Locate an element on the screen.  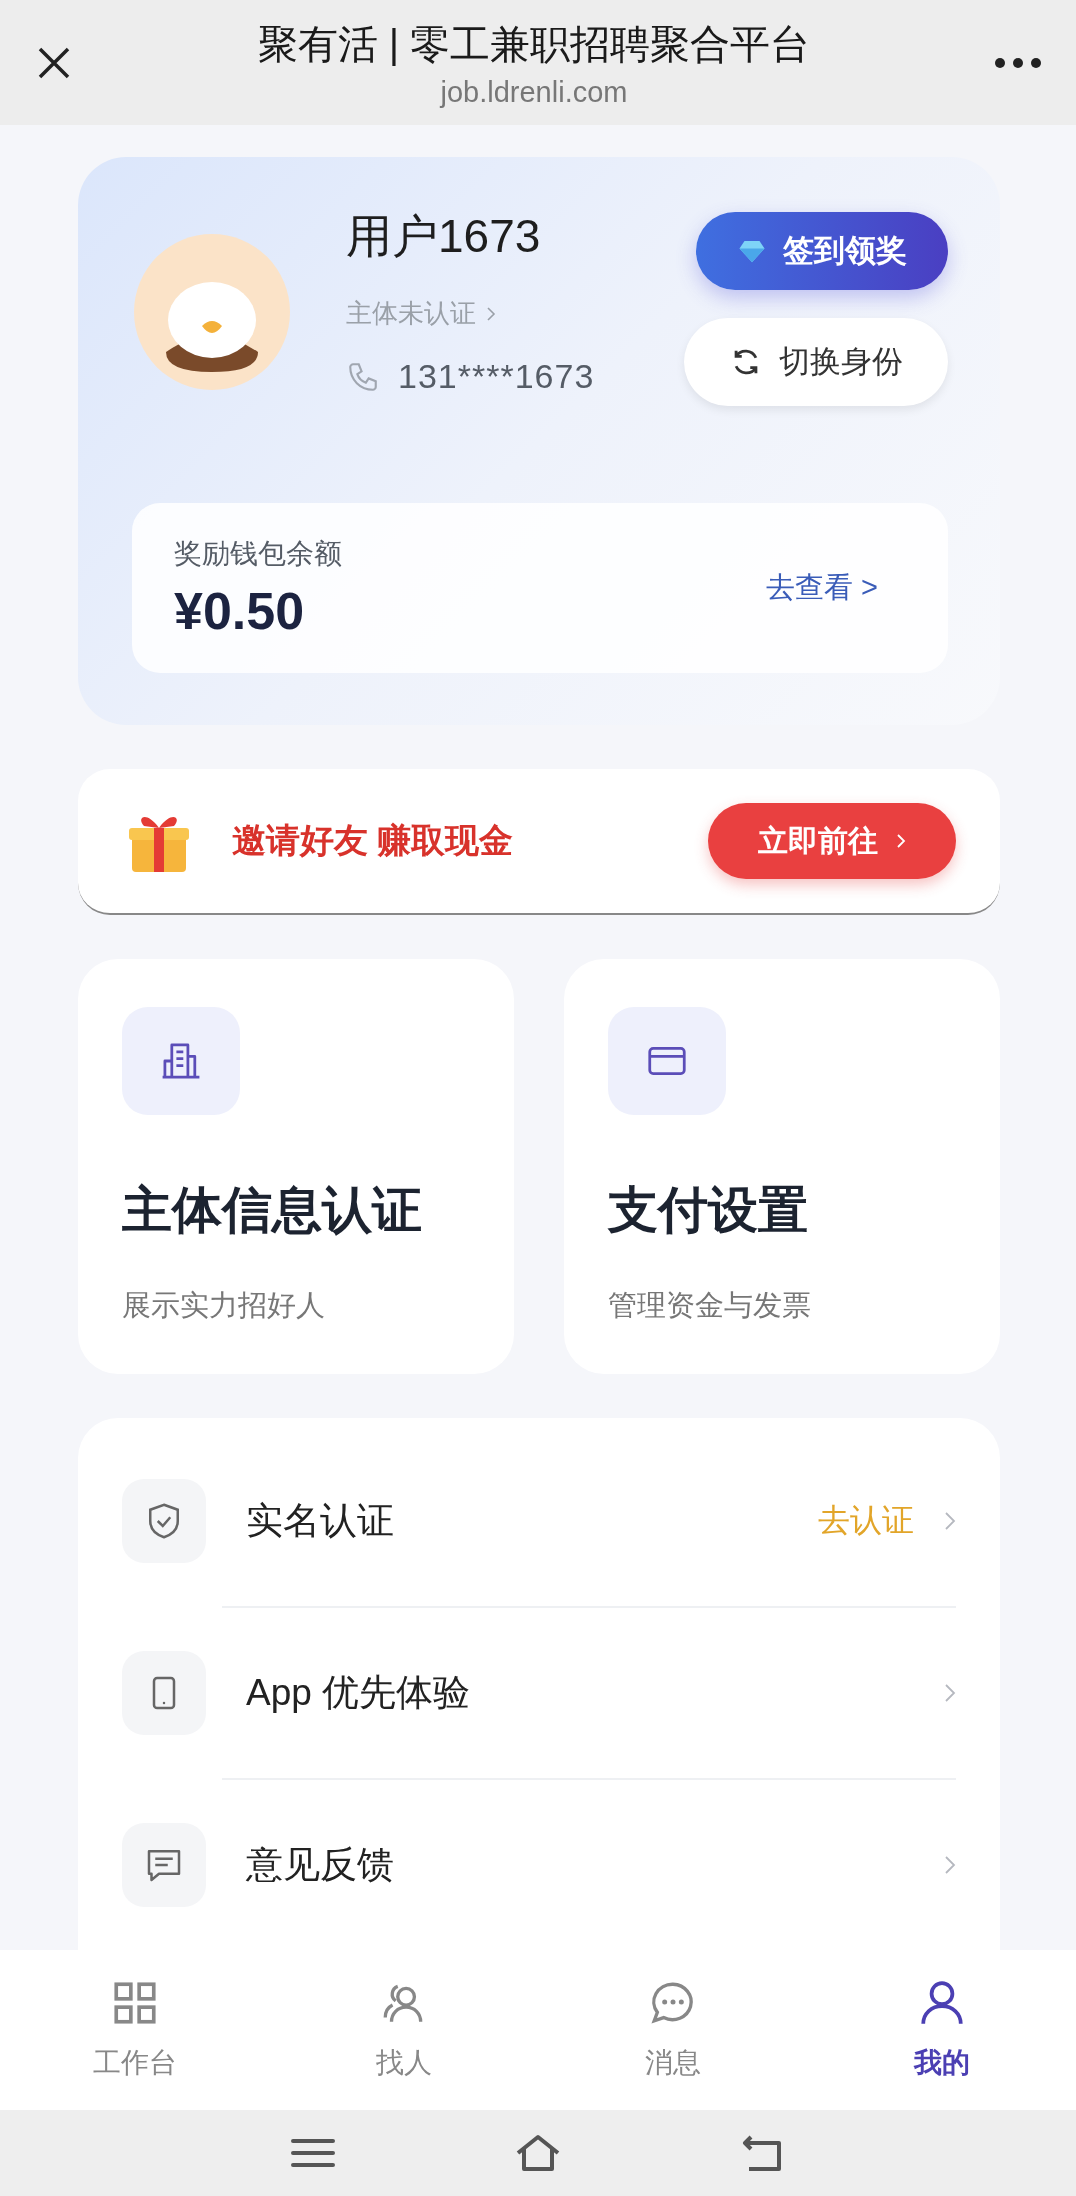
switch-identity-button: 切换身份 is located at coordinates (816, 362).